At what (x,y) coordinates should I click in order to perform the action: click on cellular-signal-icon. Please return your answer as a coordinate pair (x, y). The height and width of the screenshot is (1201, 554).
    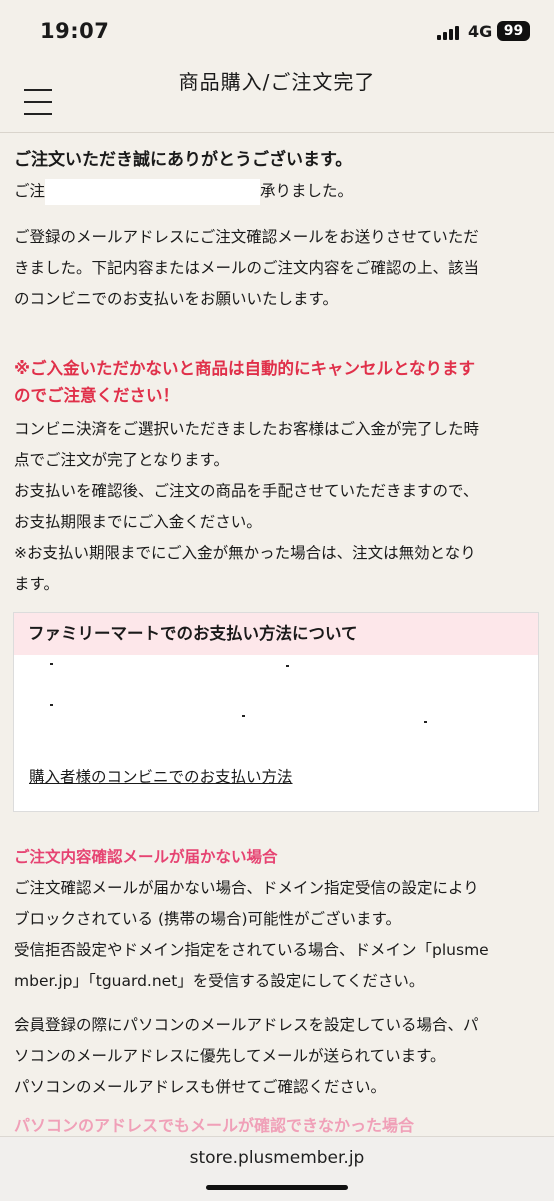
    Looking at the image, I should click on (450, 33).